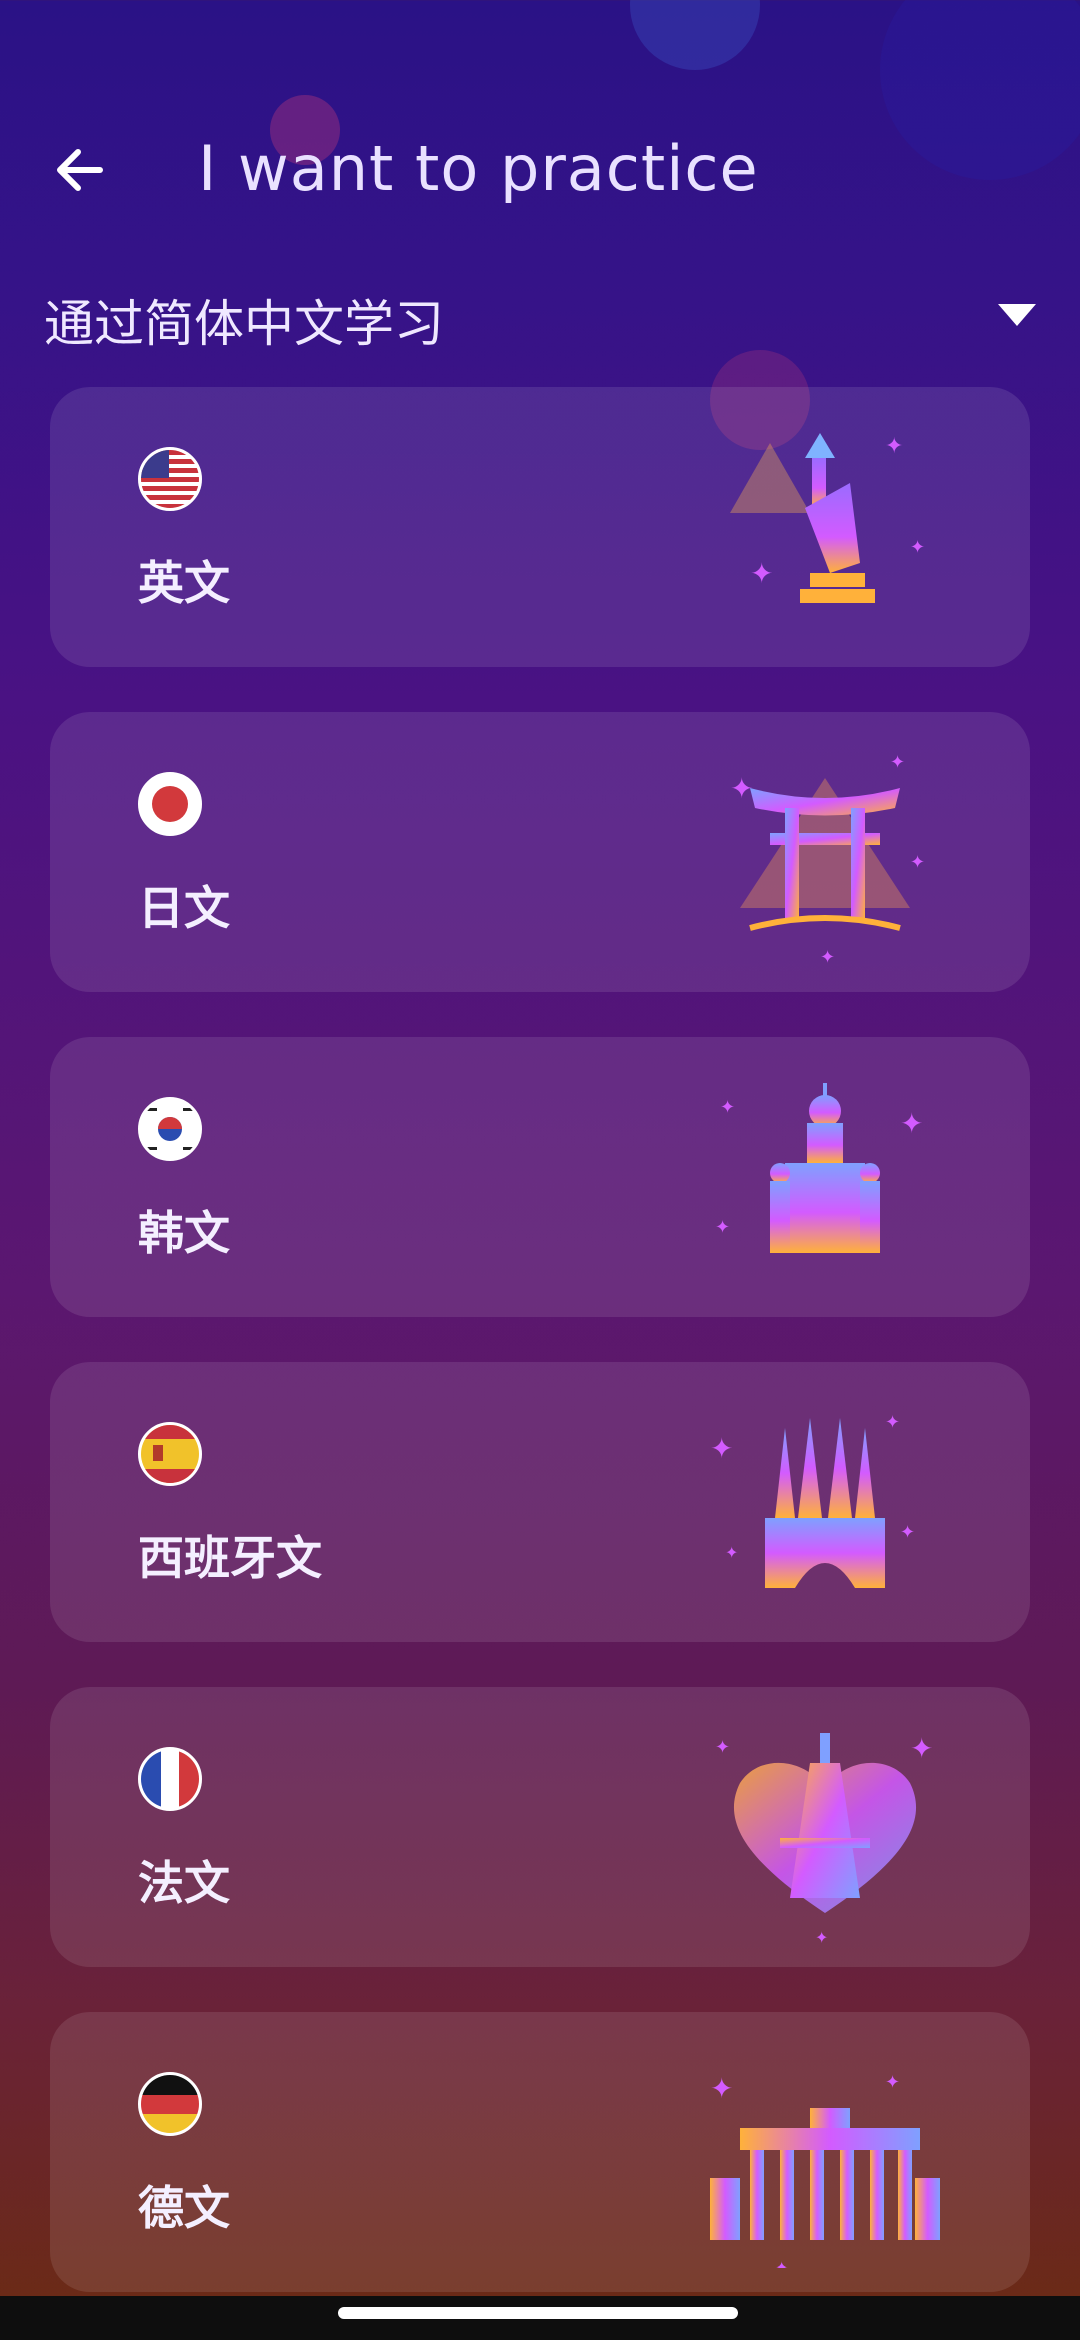 The image size is (1080, 2340). Describe the element at coordinates (170, 804) in the screenshot. I see `japan-flag-icon` at that location.